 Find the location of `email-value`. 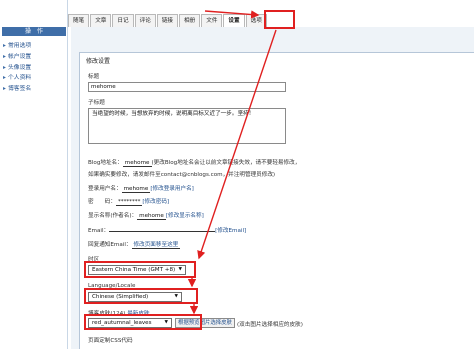

email-value is located at coordinates (162, 231).